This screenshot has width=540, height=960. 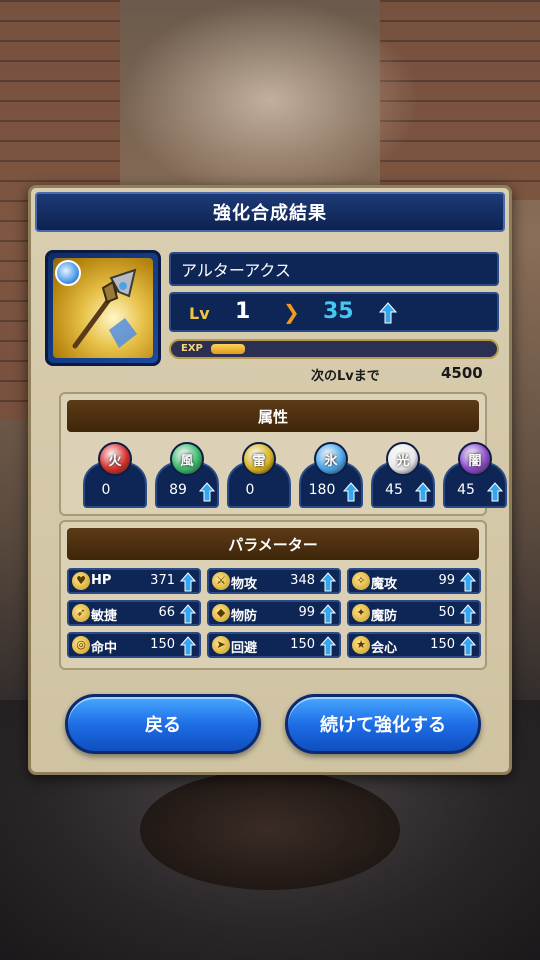 I want to click on heart-icon: ♥, so click(x=81, y=581).